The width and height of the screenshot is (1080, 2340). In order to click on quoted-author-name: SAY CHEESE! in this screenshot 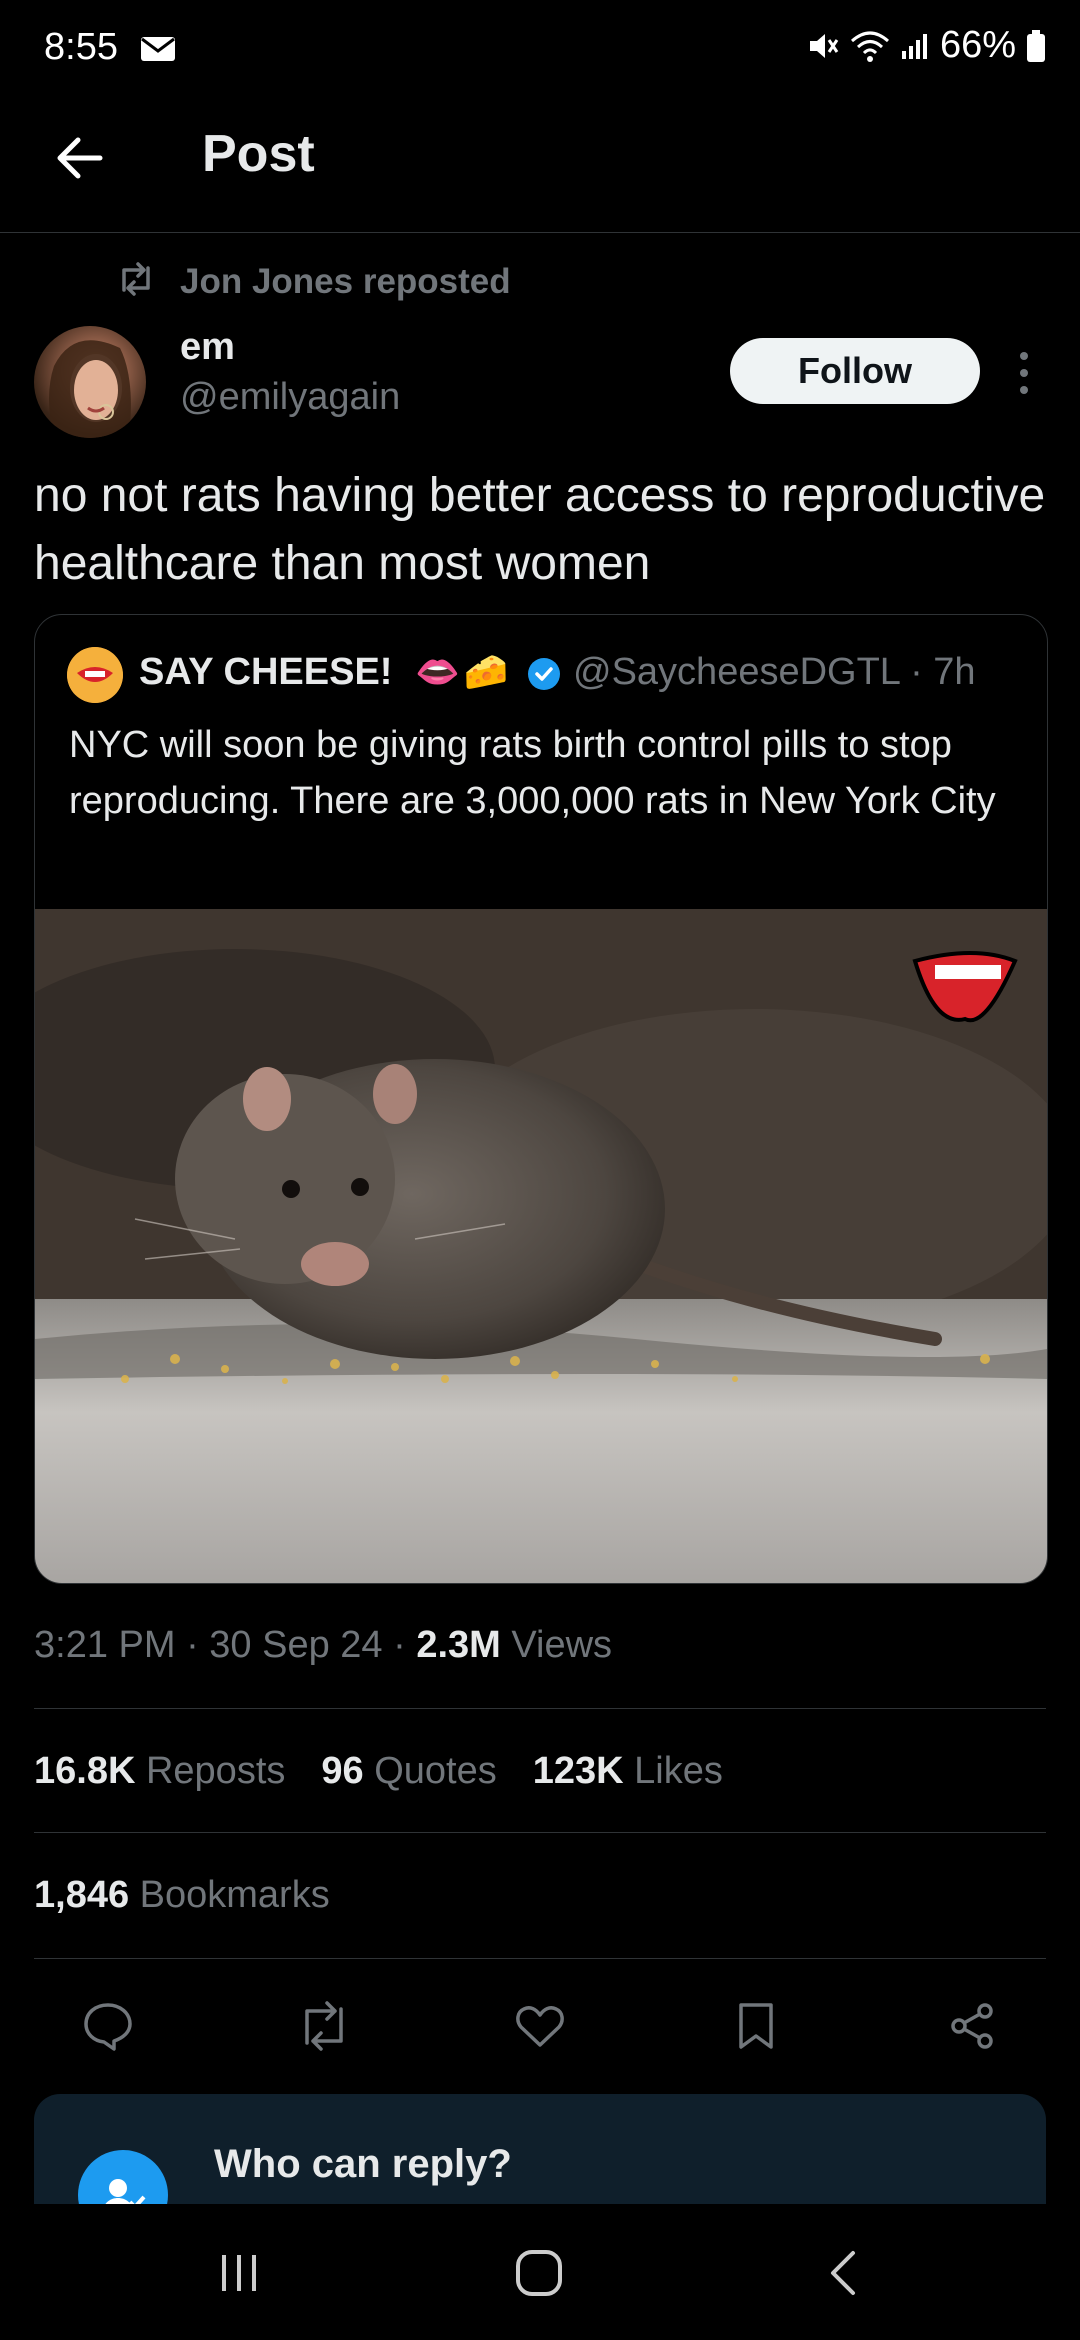, I will do `click(266, 672)`.